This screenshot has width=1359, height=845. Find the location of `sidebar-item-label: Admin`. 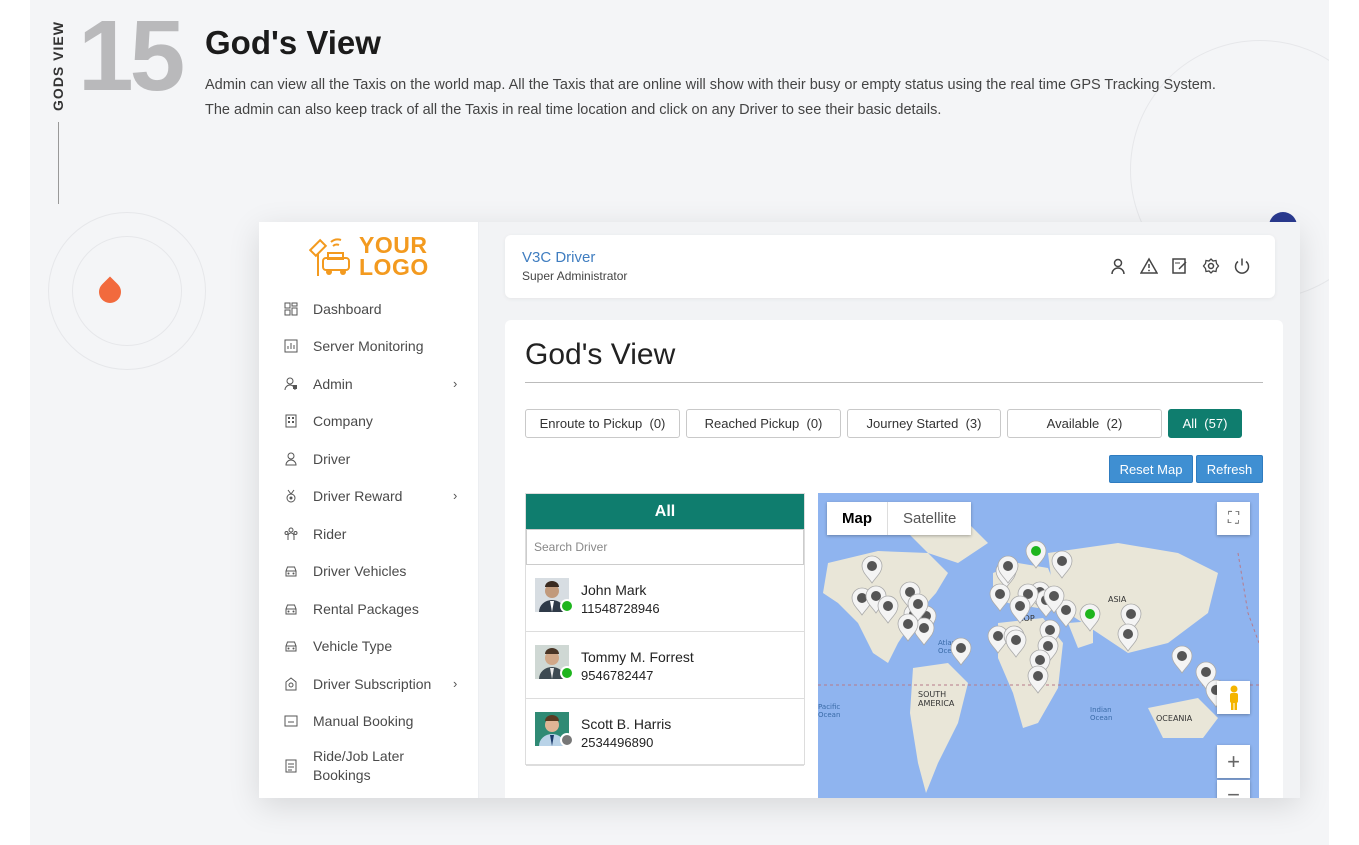

sidebar-item-label: Admin is located at coordinates (333, 384).